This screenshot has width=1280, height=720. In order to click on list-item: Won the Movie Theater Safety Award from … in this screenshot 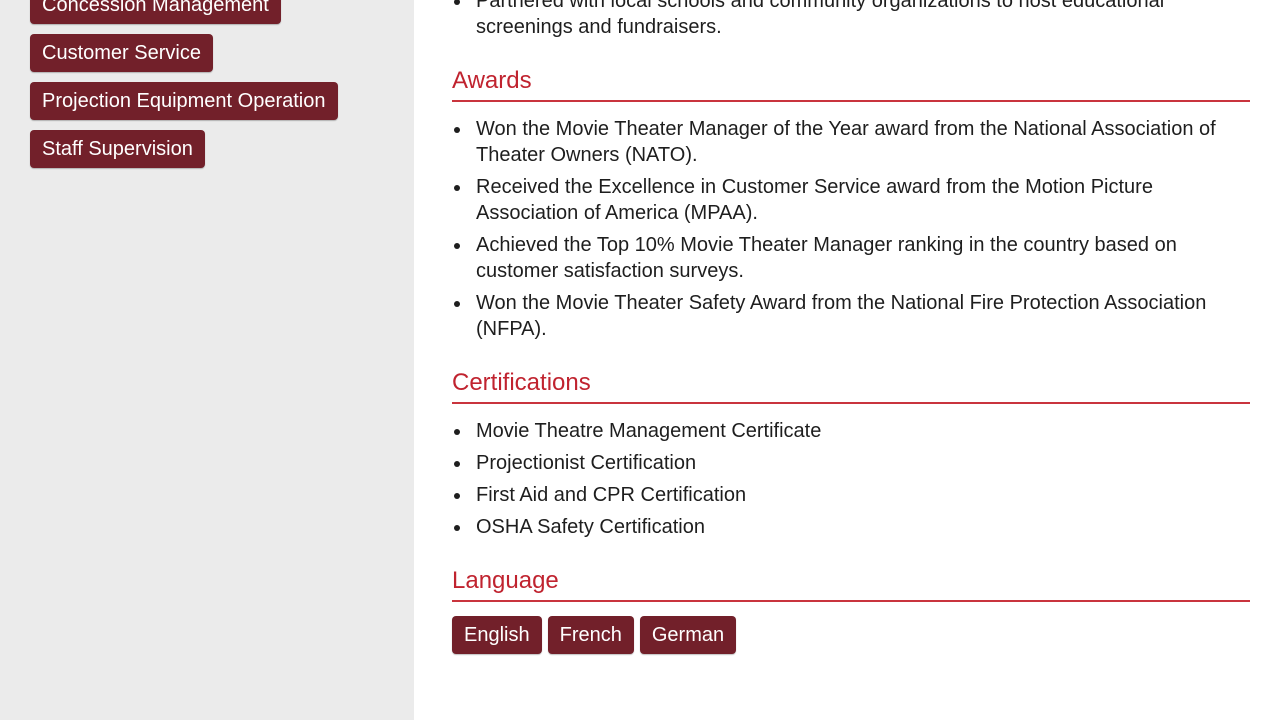, I will do `click(851, 316)`.